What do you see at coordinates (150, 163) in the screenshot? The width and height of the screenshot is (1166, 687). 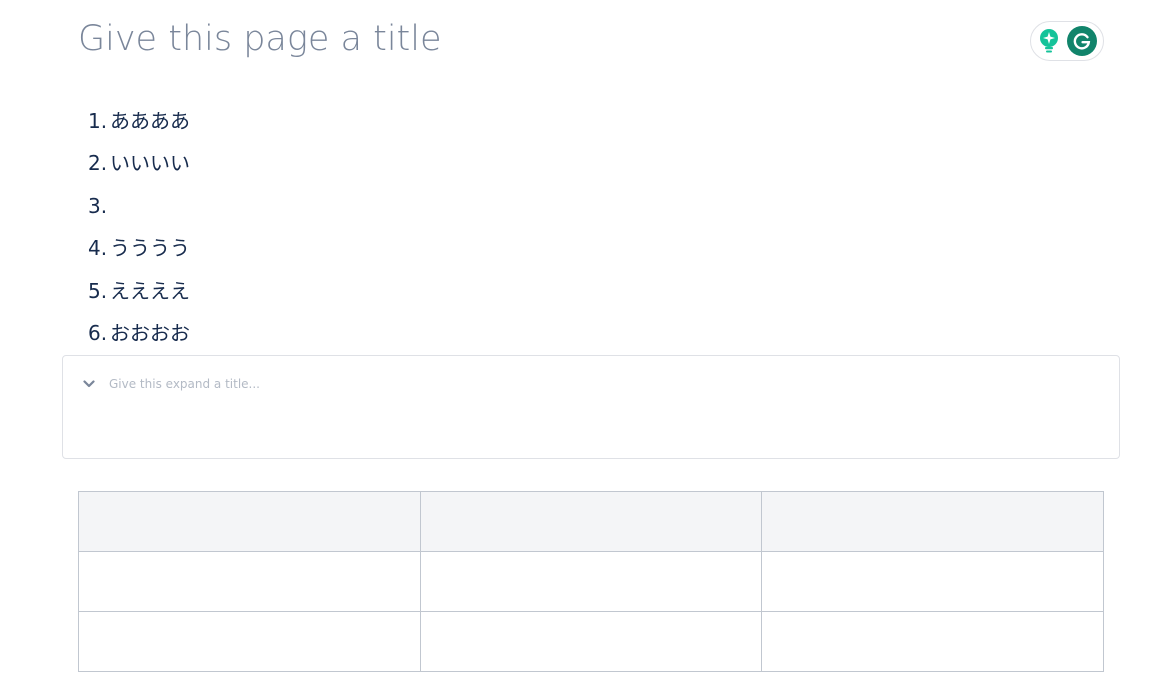 I see `list-item-text: いいいい` at bounding box center [150, 163].